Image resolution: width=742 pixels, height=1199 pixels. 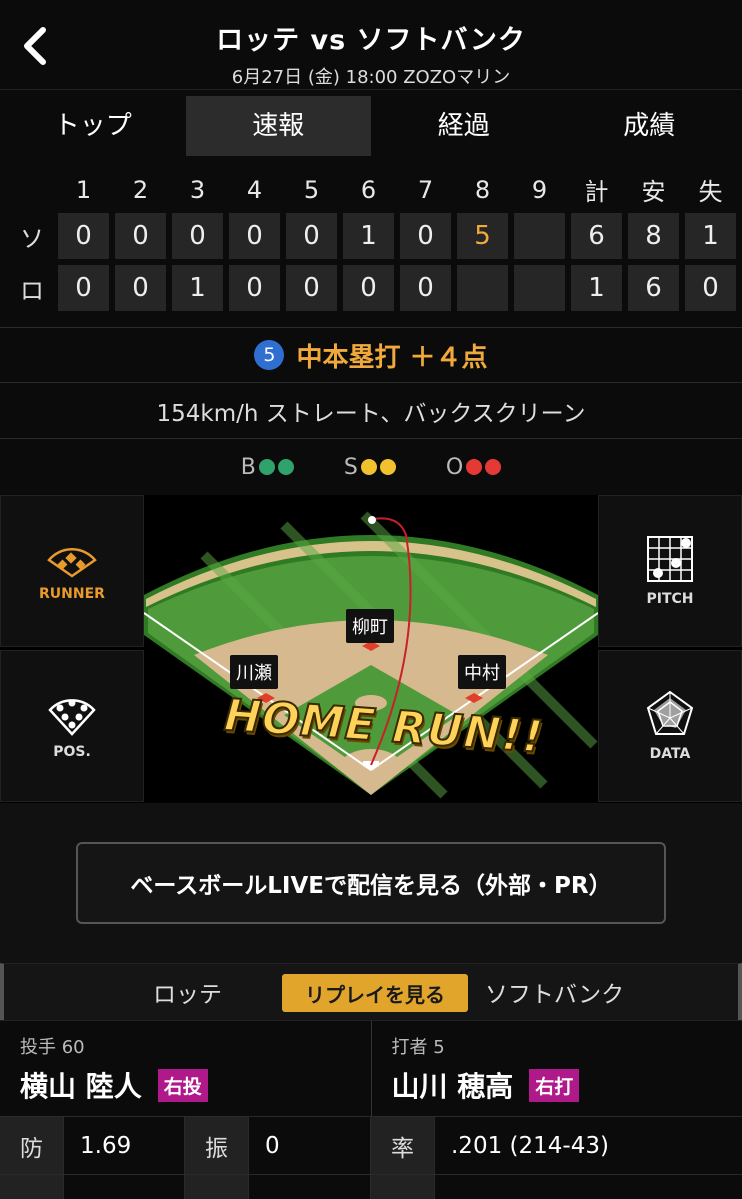 What do you see at coordinates (217, 1145) in the screenshot?
I see `strikeout-key: 振` at bounding box center [217, 1145].